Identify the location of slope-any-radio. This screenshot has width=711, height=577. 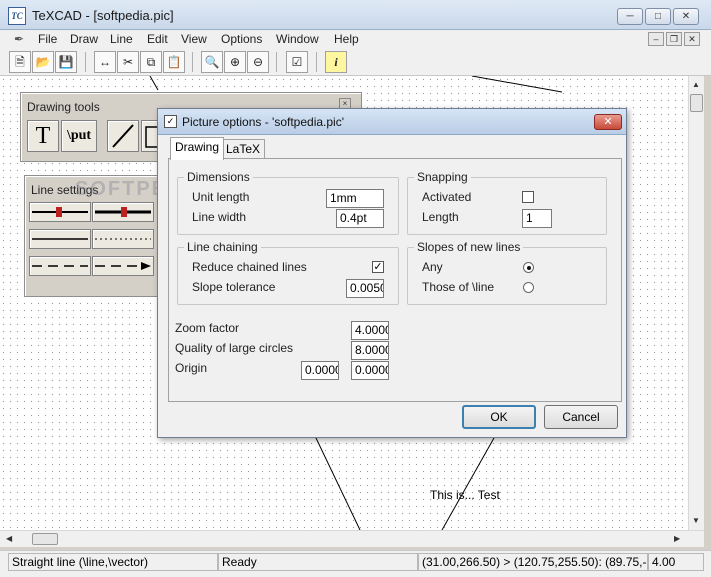
(528, 267).